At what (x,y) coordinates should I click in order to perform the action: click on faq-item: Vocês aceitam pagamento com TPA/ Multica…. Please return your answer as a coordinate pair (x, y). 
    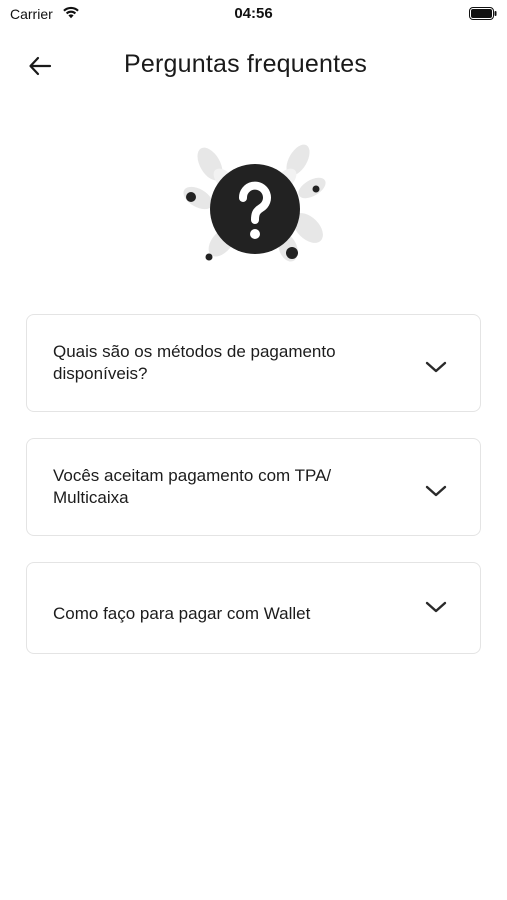
    Looking at the image, I should click on (253, 487).